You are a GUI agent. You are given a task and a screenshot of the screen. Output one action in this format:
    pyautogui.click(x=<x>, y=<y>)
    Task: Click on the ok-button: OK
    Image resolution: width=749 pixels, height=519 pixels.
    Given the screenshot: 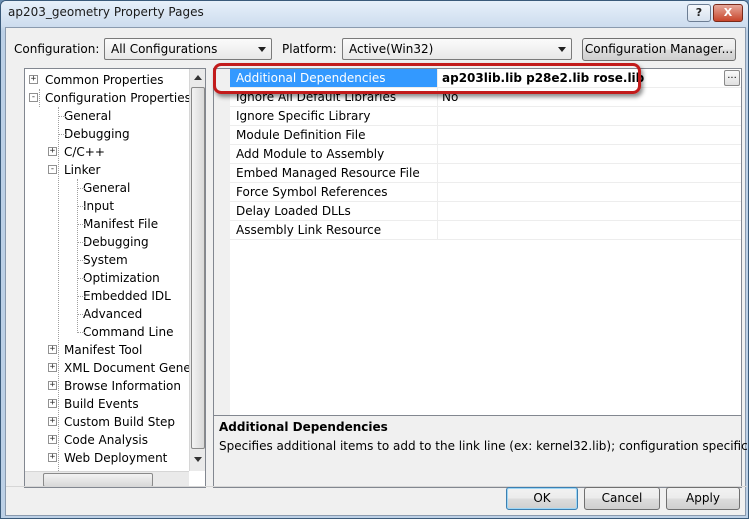 What is the action you would take?
    pyautogui.click(x=542, y=498)
    